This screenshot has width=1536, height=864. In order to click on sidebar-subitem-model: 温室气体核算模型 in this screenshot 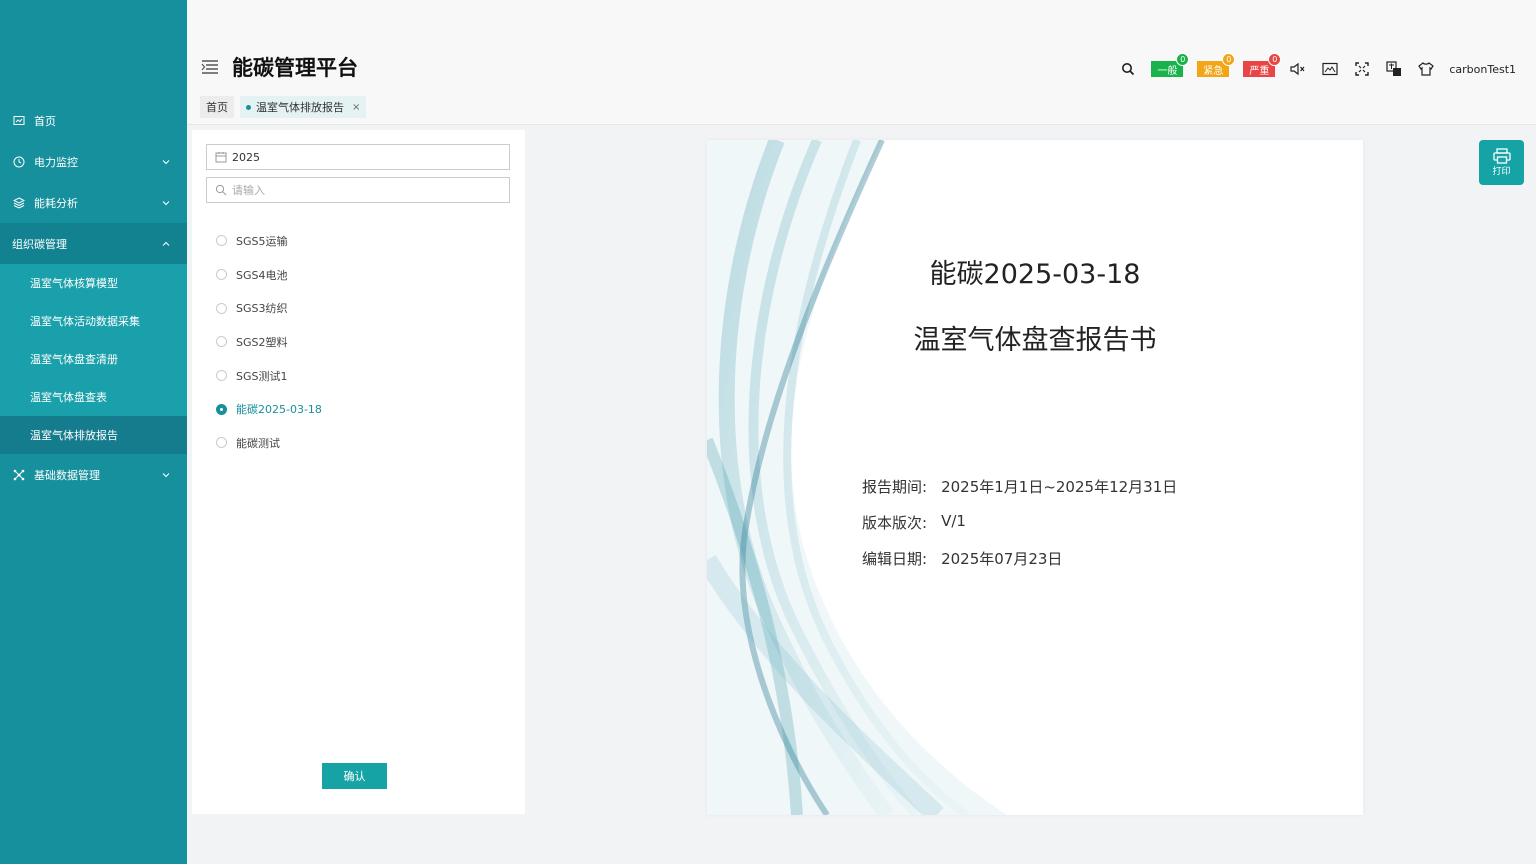, I will do `click(93, 283)`.